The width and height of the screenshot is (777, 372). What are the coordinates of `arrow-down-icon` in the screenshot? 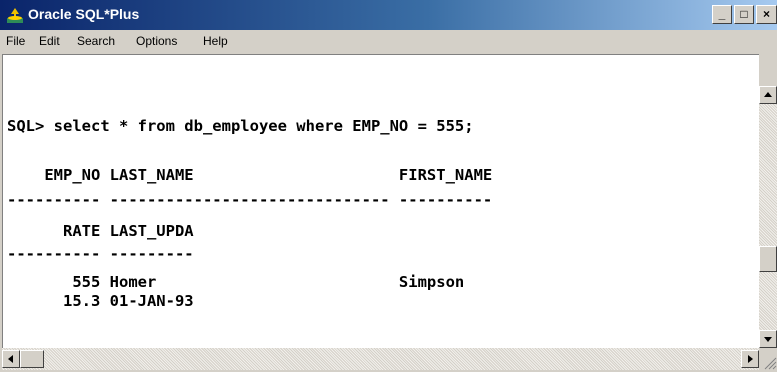 It's located at (768, 339).